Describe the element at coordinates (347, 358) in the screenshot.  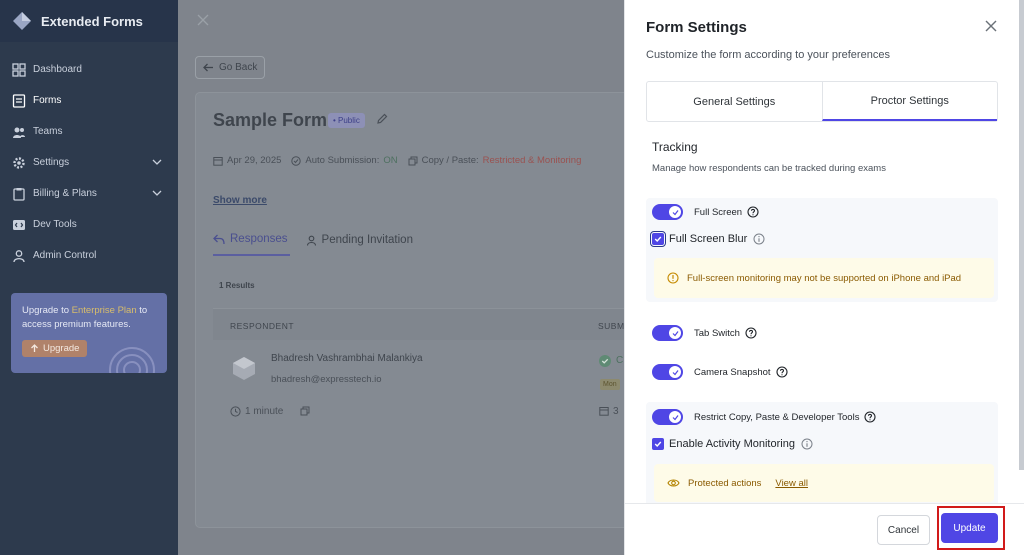
I see `respondent-name: Bhadresh Vashrambhai Malankiya` at that location.